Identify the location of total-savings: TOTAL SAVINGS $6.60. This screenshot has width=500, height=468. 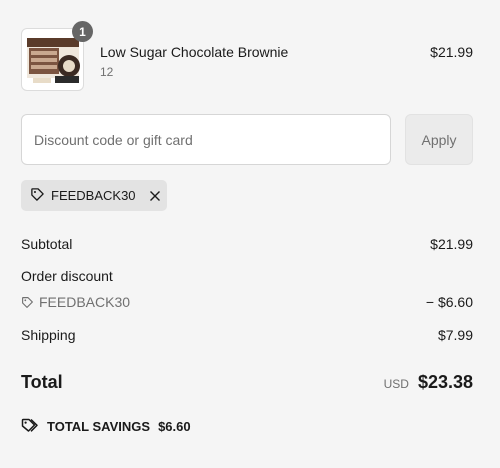
(106, 426).